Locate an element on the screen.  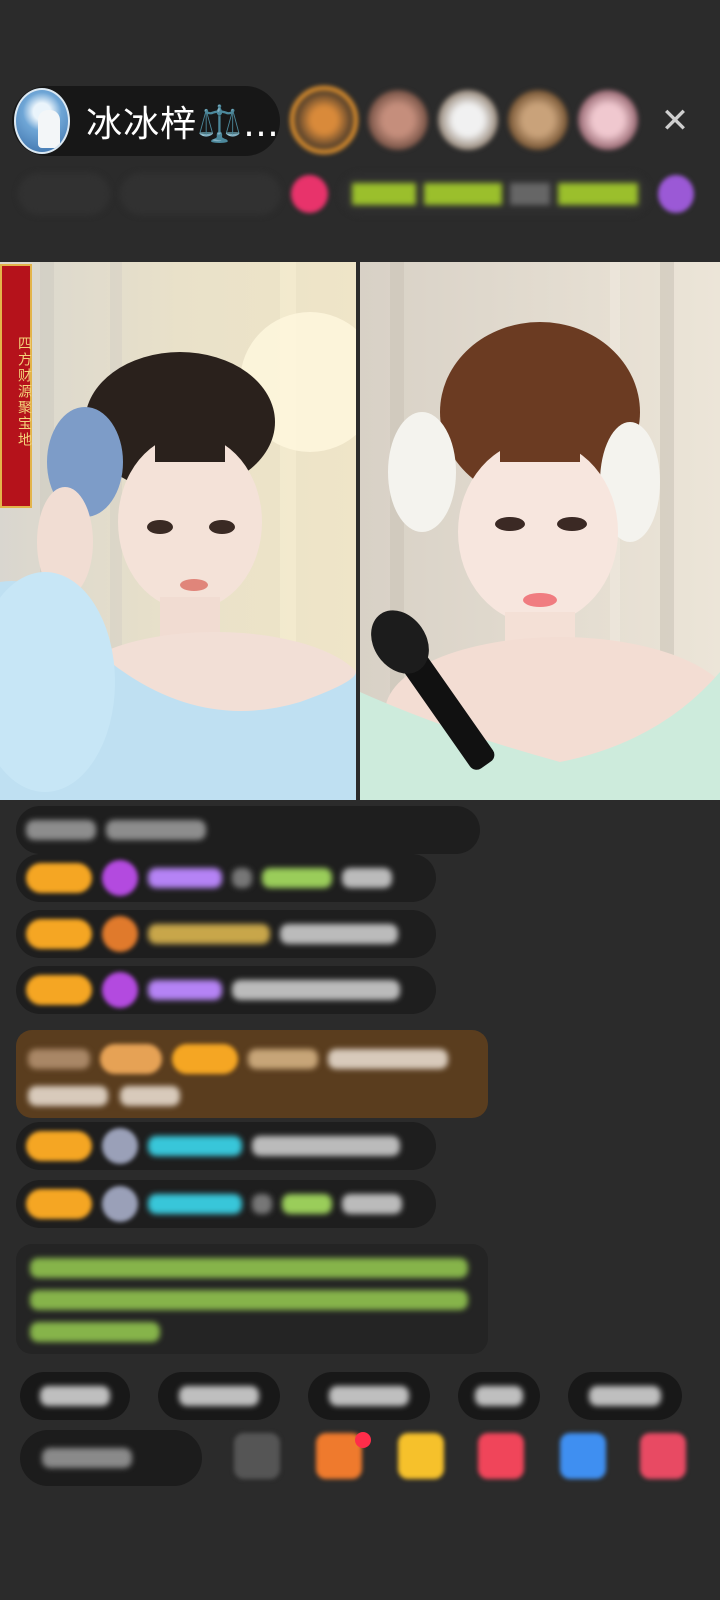
quick-reply-chips is located at coordinates (351, 1396).